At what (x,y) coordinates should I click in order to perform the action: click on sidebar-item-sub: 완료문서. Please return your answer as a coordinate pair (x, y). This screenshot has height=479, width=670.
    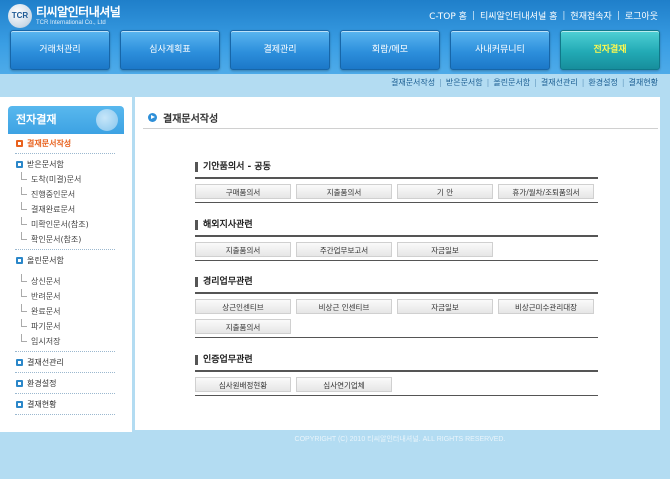
    Looking at the image, I should click on (65, 311).